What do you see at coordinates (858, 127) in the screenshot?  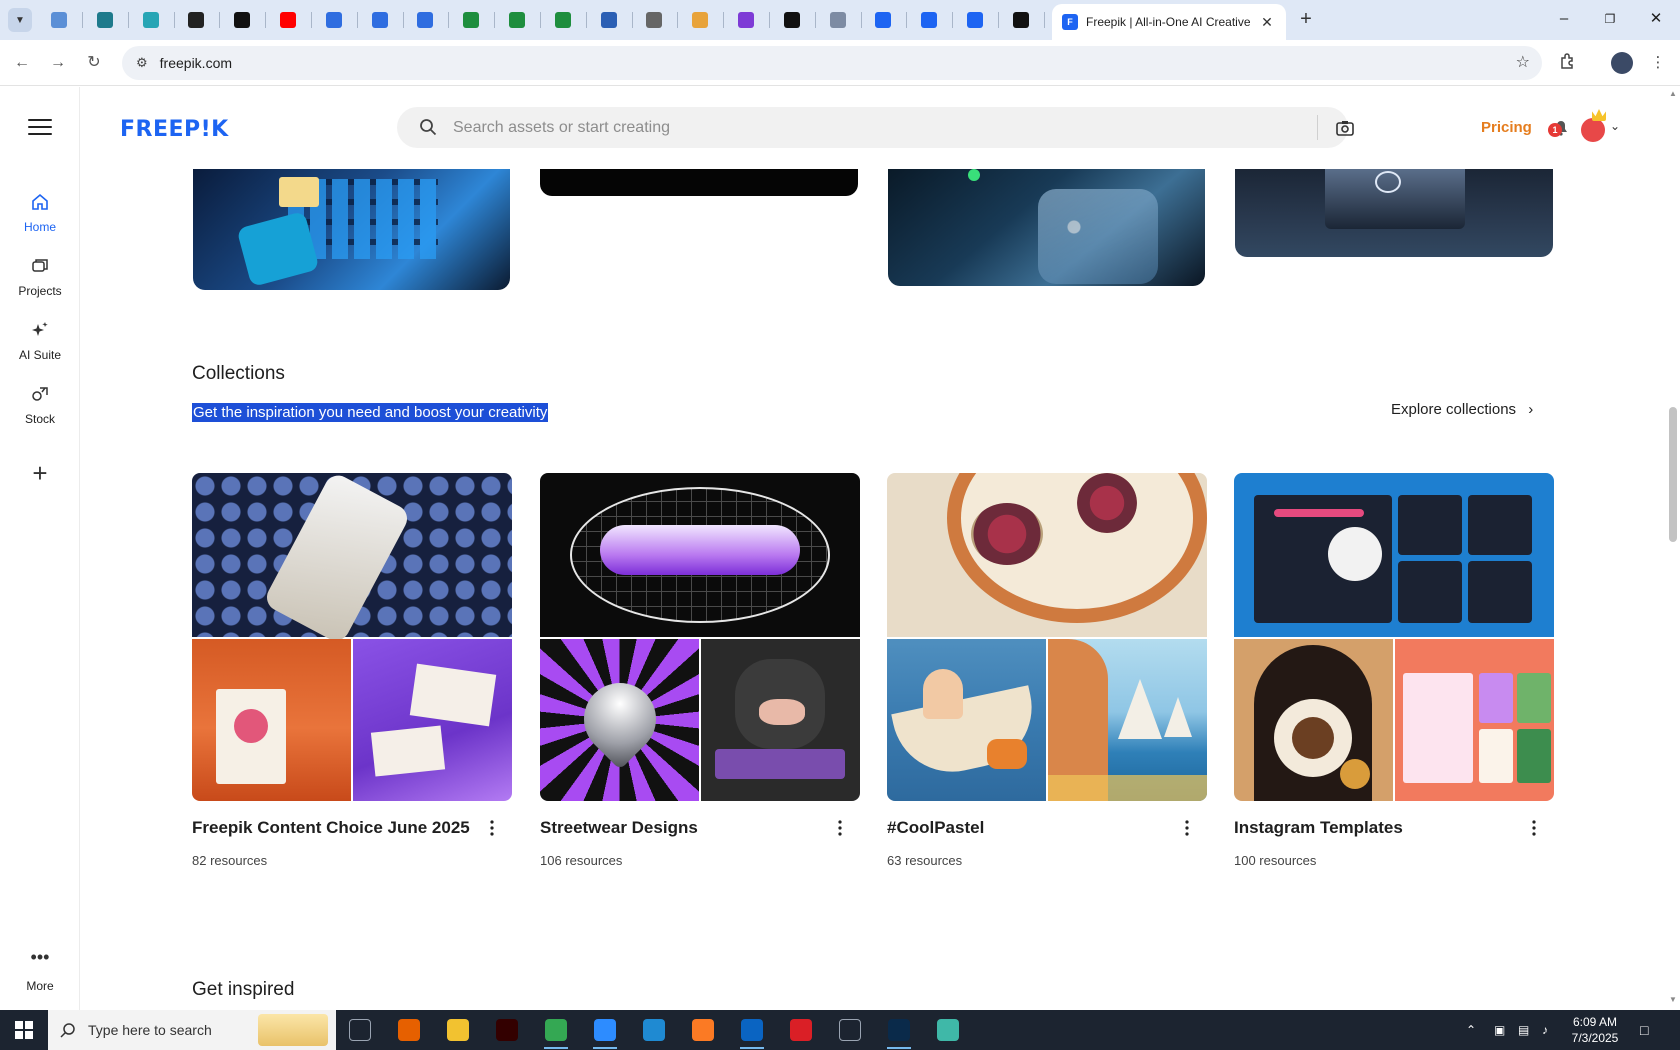 I see `search-input` at bounding box center [858, 127].